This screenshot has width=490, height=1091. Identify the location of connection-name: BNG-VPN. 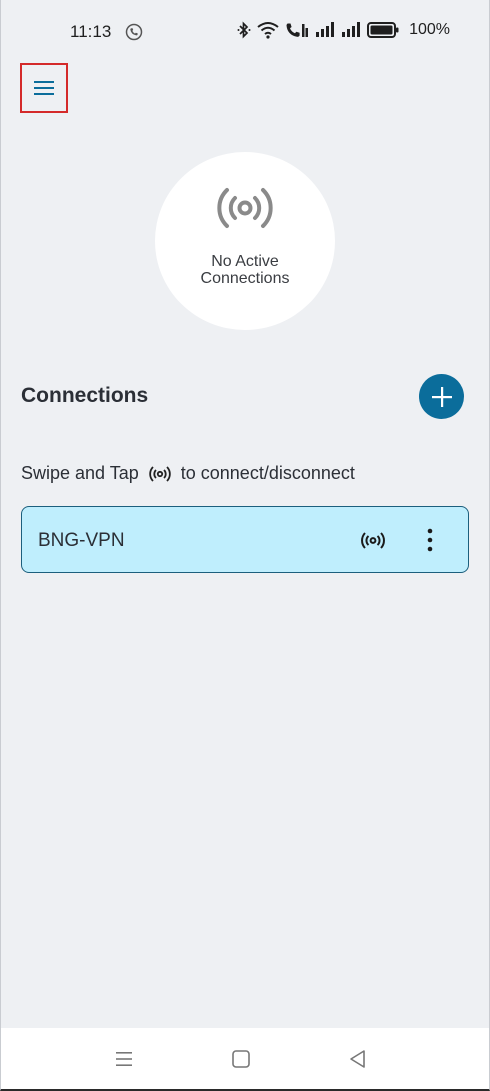
(81, 540).